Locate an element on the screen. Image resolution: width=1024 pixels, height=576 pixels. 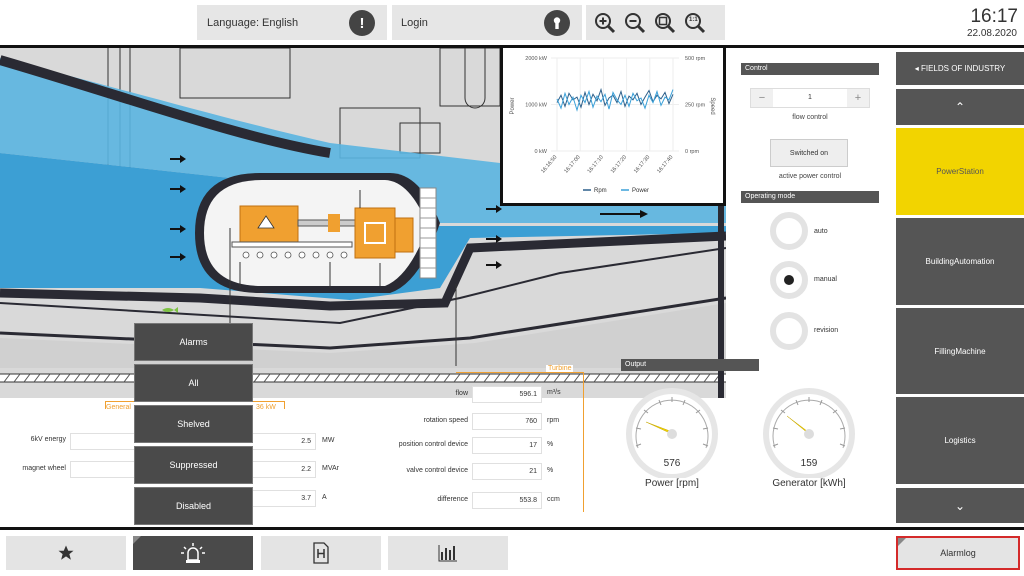
star-icon is located at coordinates (66, 552).